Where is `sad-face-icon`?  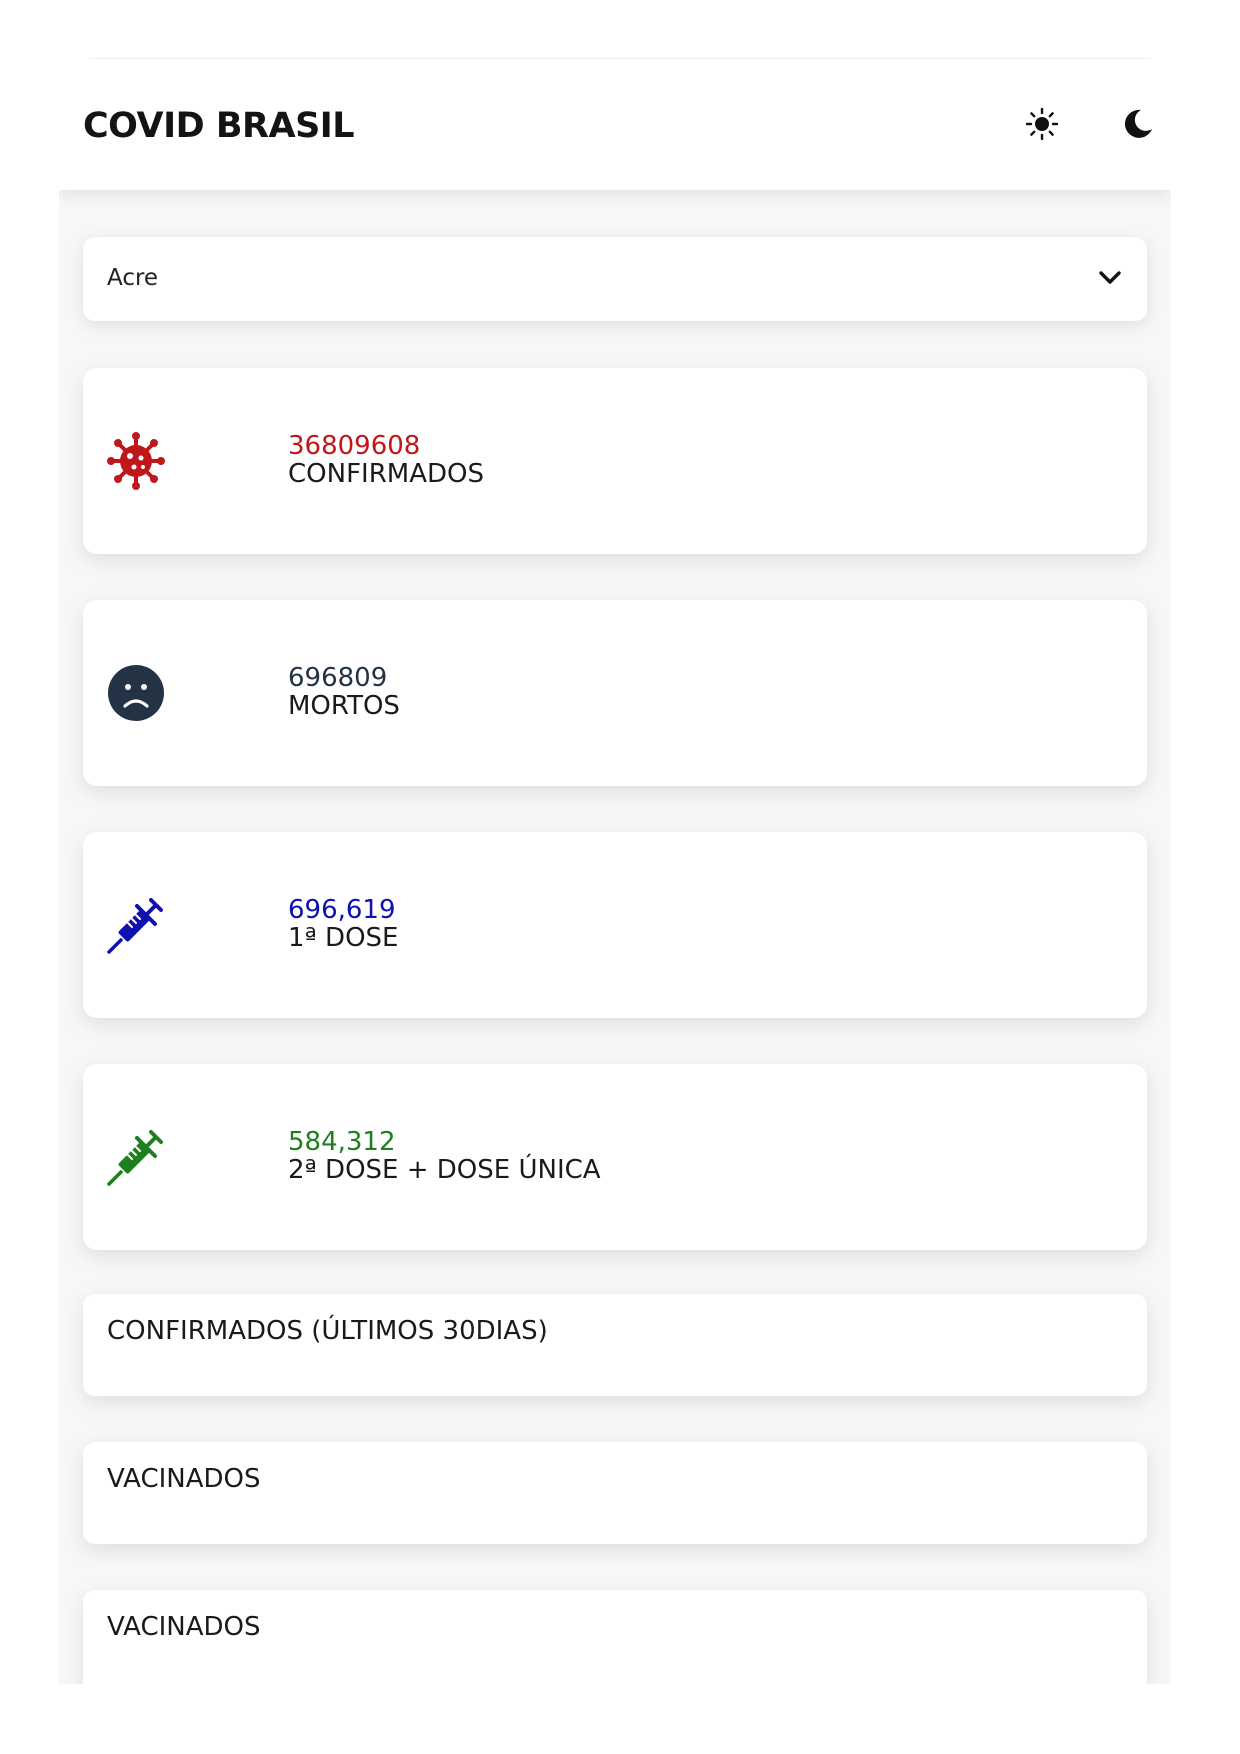
sad-face-icon is located at coordinates (136, 693).